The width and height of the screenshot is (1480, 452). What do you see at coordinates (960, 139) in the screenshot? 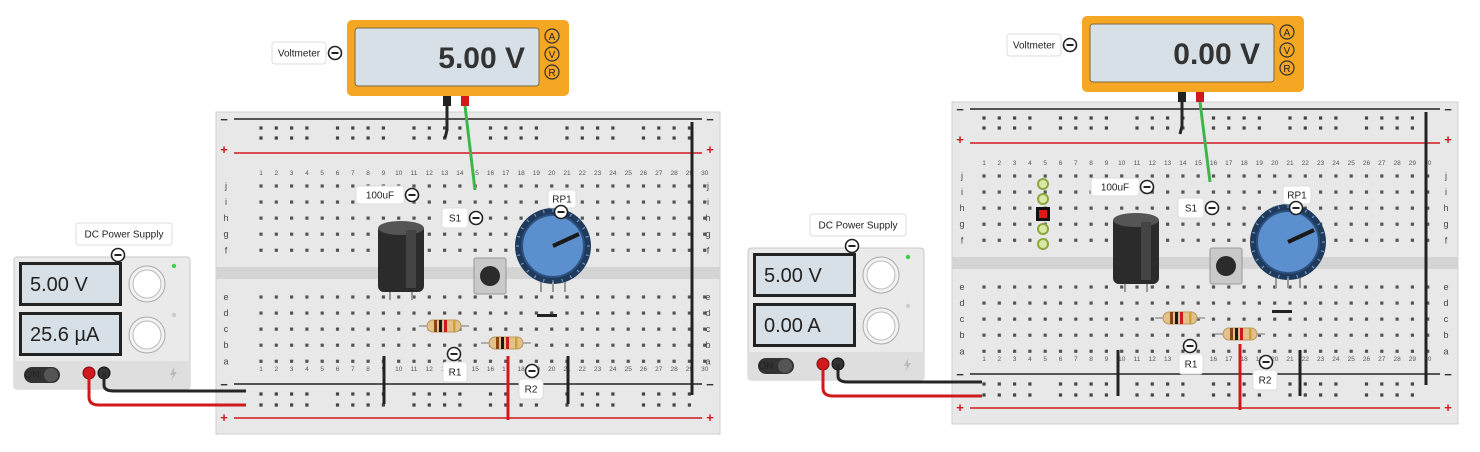
I see `rail-plus-sign: +` at bounding box center [960, 139].